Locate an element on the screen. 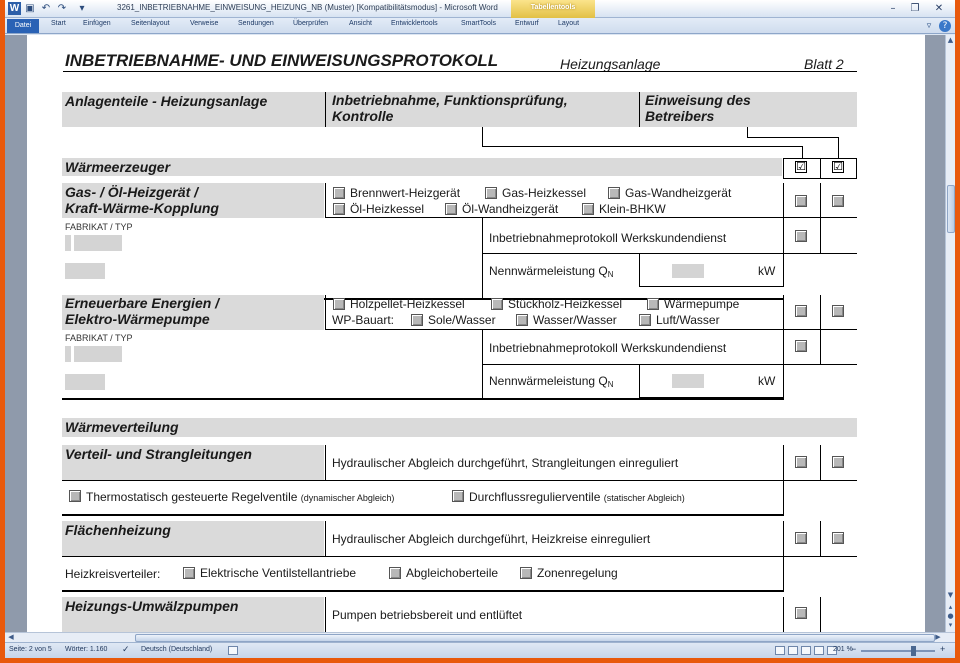 This screenshot has width=960, height=663. label-wasser-wasser: Wasser/Wasser is located at coordinates (575, 320).